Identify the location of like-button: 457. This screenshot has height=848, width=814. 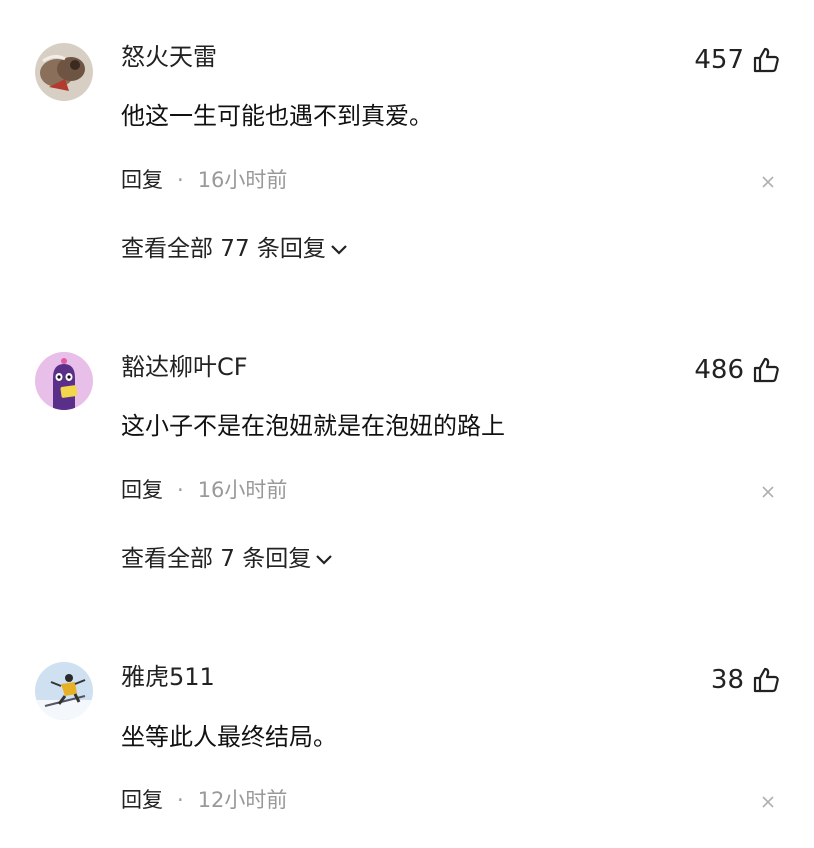
(737, 60).